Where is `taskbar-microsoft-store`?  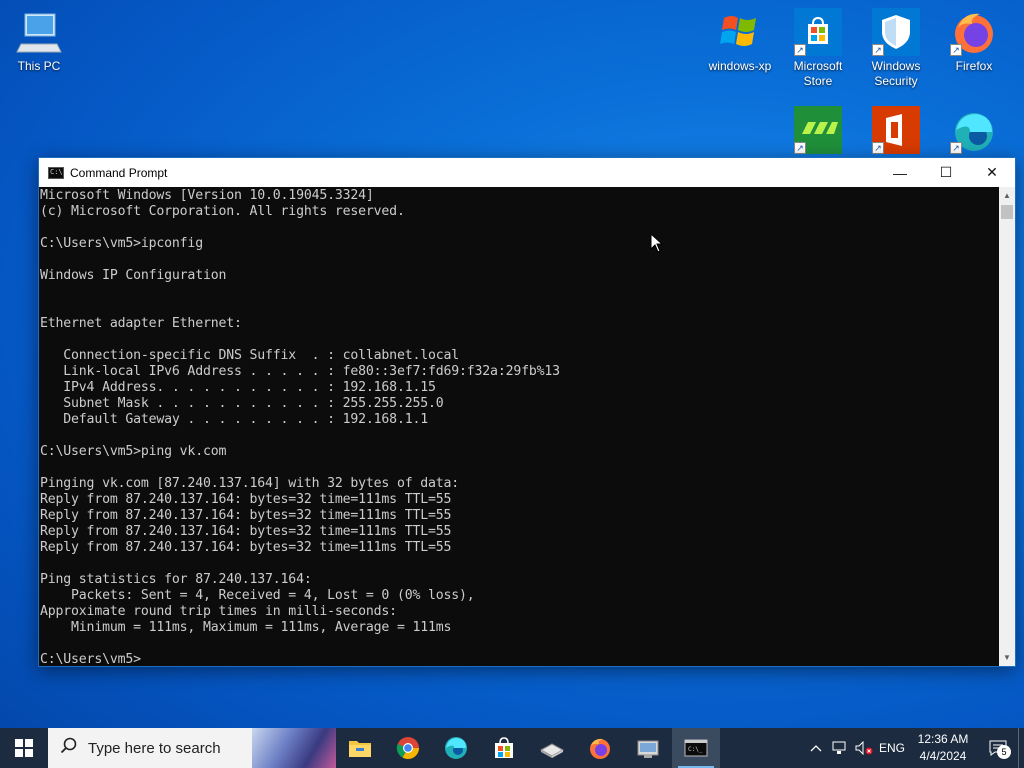
taskbar-microsoft-store is located at coordinates (504, 748).